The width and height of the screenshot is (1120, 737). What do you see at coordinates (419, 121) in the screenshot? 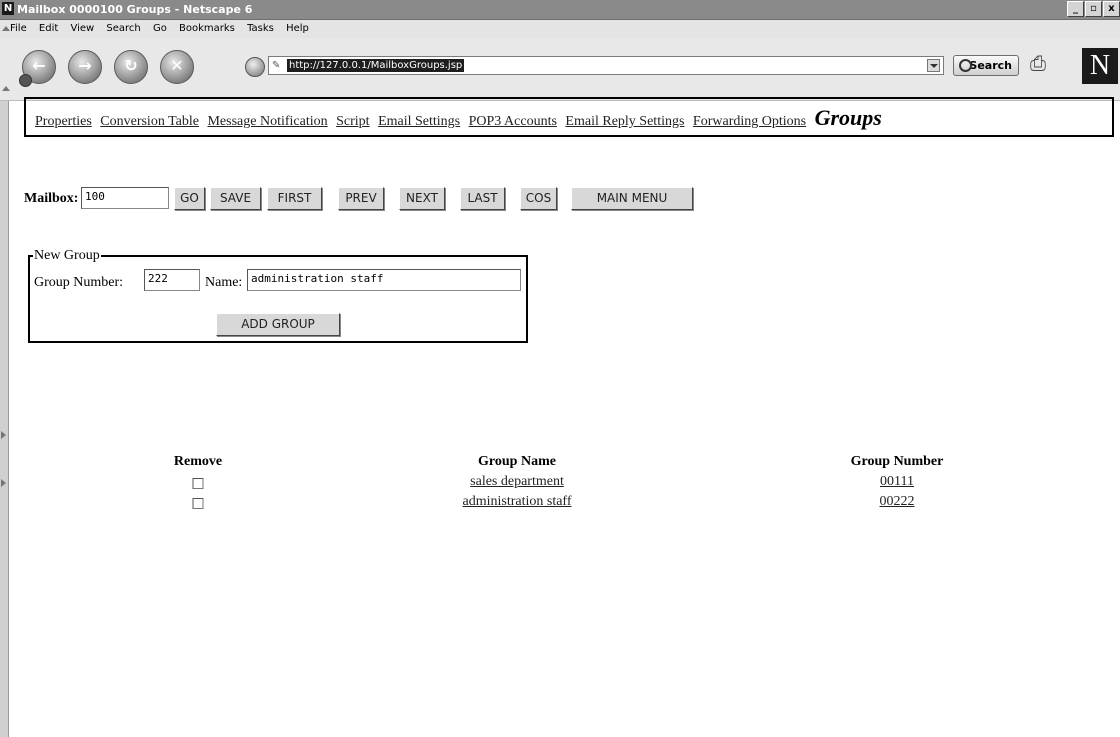
I see `tab-email-settings: Email Settings` at bounding box center [419, 121].